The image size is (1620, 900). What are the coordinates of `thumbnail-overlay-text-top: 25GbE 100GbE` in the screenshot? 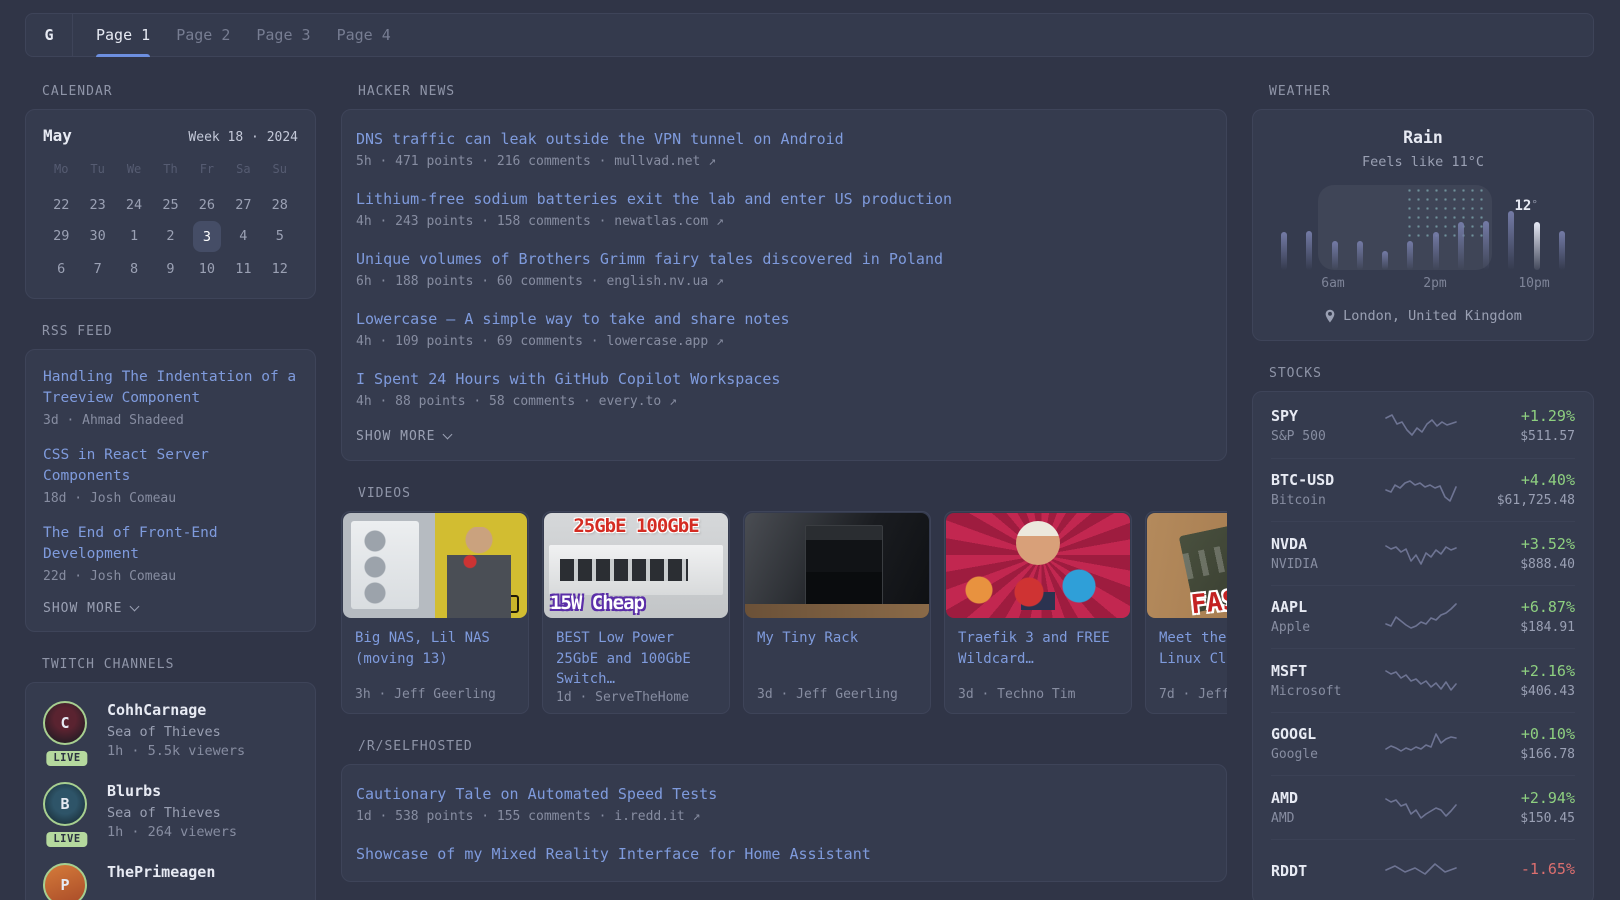 It's located at (636, 526).